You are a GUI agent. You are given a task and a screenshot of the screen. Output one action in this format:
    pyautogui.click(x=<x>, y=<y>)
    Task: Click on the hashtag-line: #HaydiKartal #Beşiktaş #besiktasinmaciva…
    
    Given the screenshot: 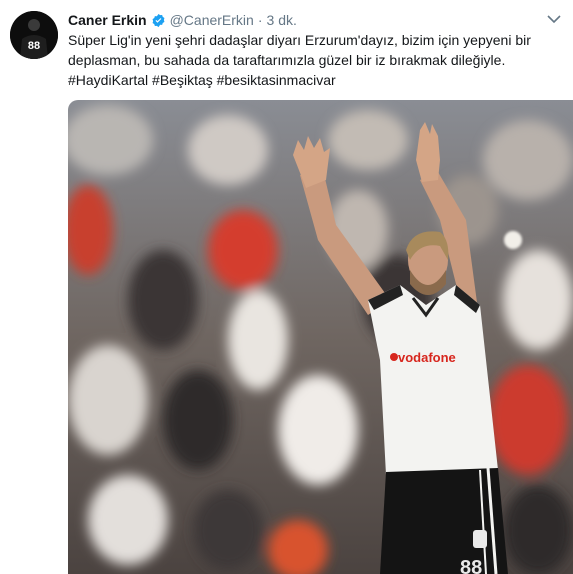 What is the action you would take?
    pyautogui.click(x=313, y=80)
    